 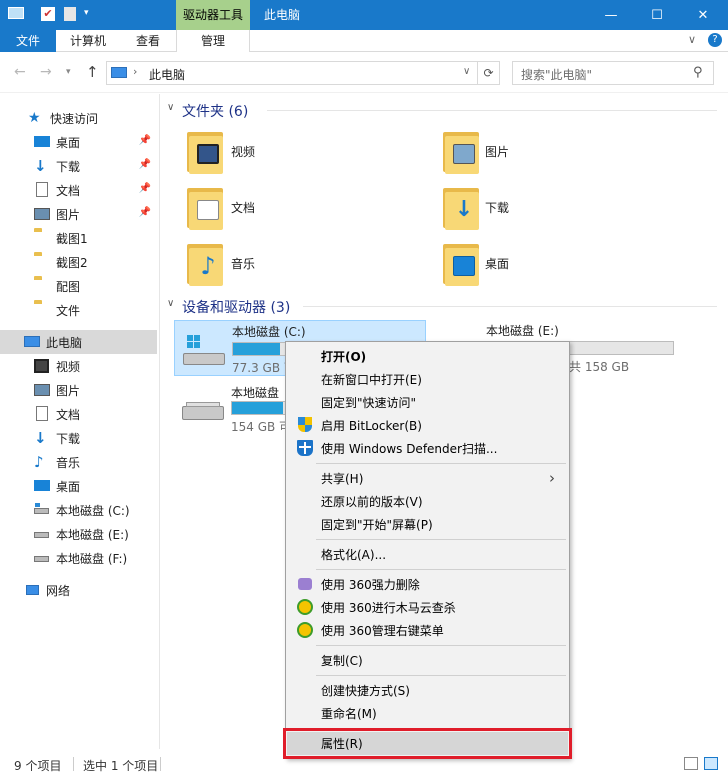 I want to click on folder-label: 音乐, so click(x=243, y=264).